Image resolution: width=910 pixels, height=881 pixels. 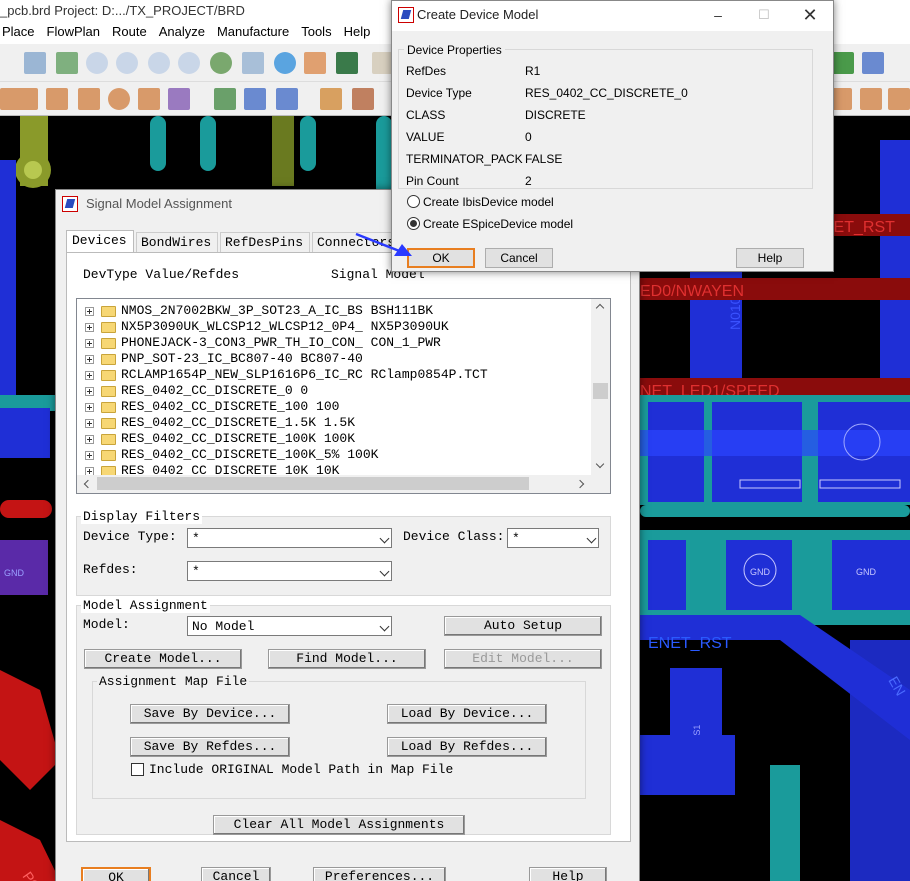 I want to click on toolbar-close-shape-icon, so click(x=871, y=99).